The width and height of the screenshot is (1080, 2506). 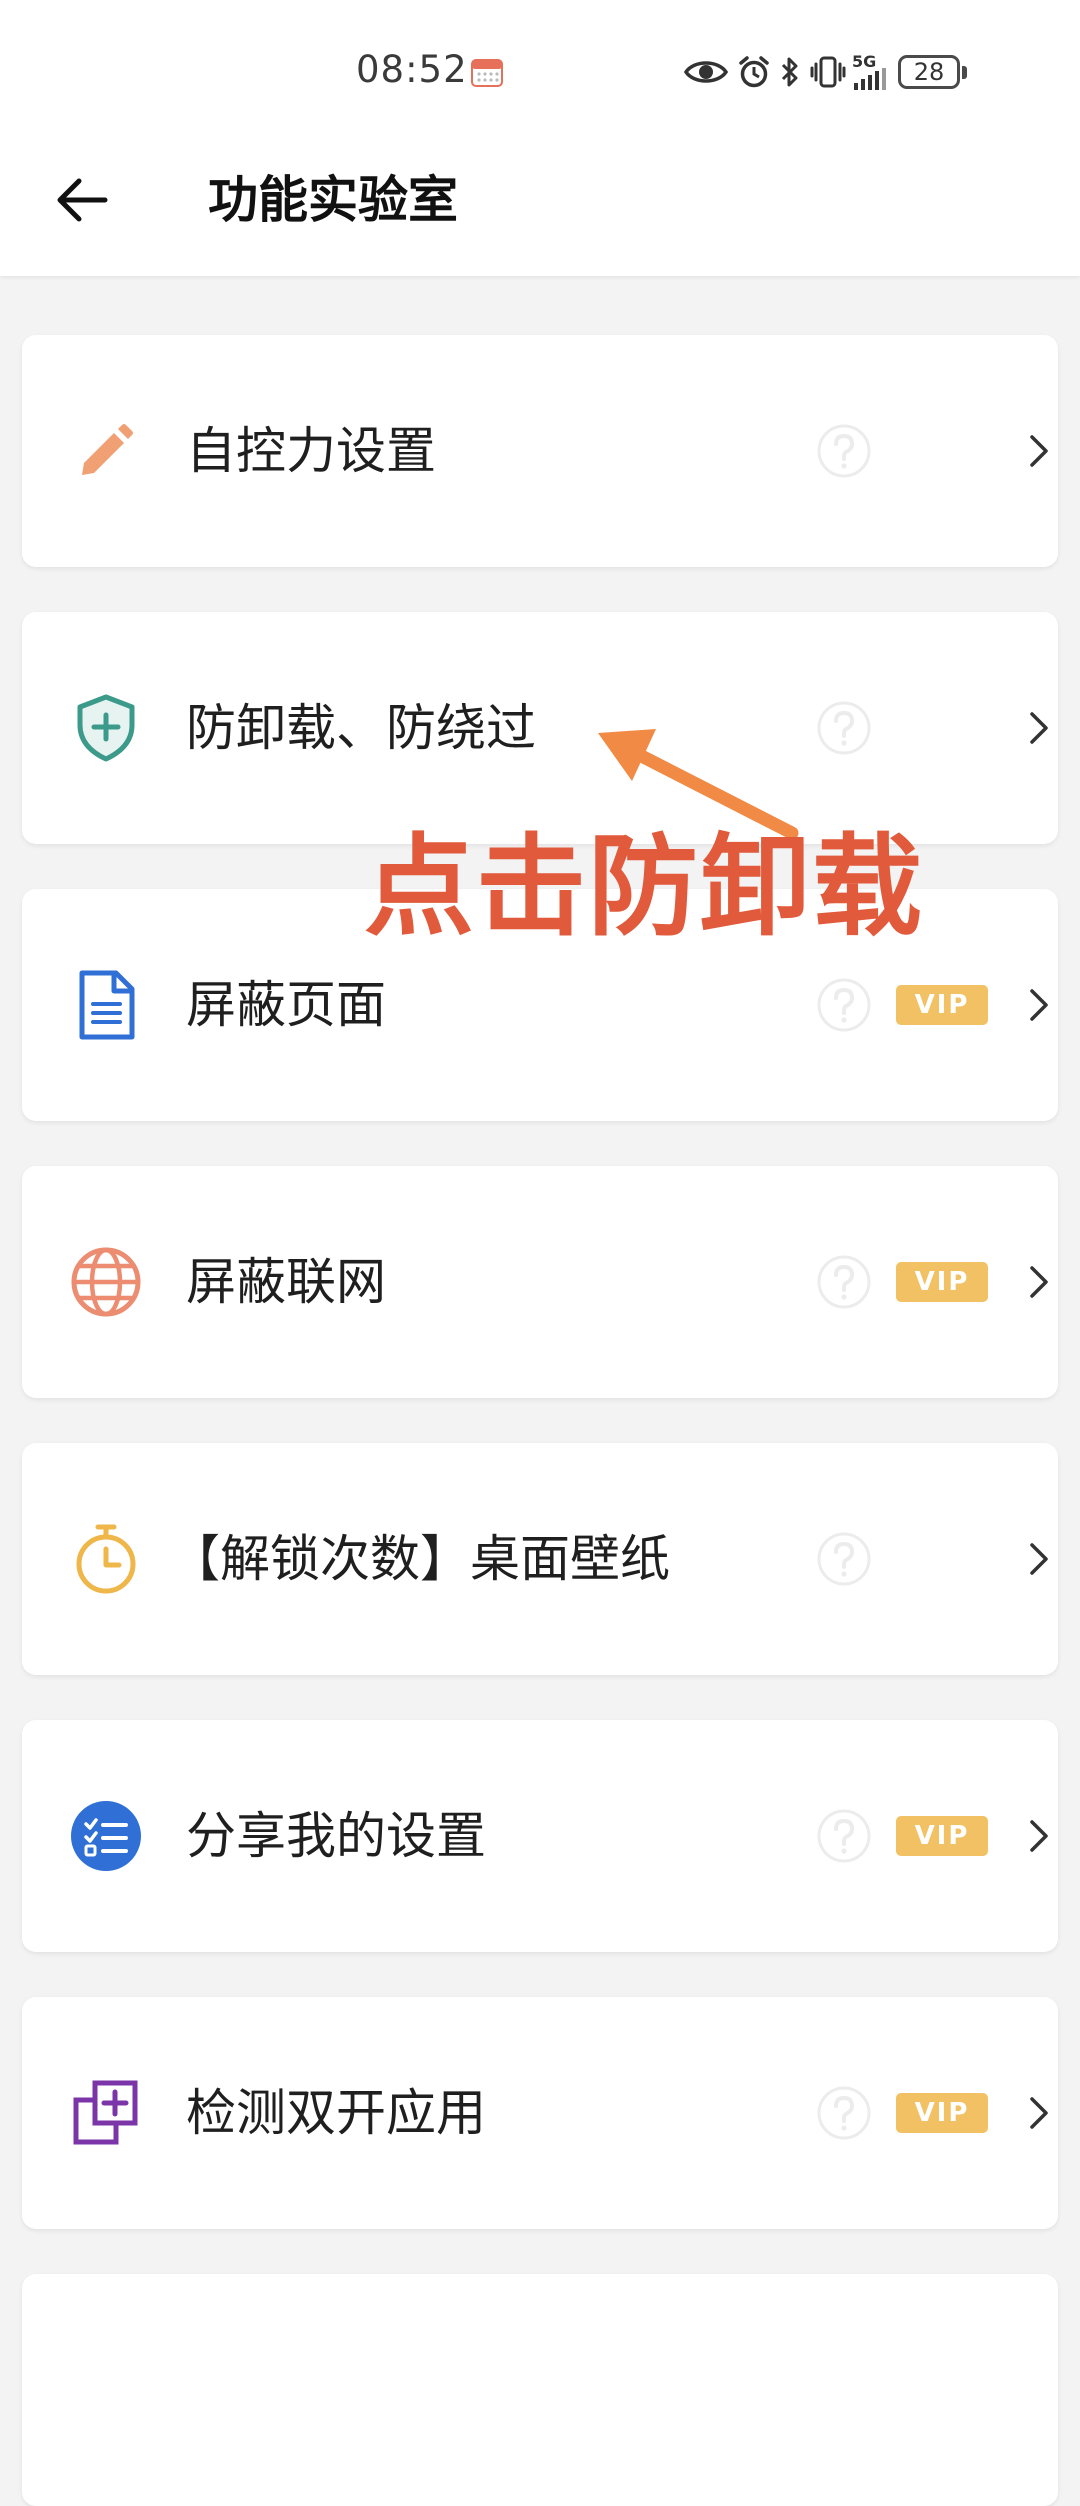 What do you see at coordinates (540, 2113) in the screenshot?
I see `menu-item-detect-dual-apps: 检测双开应用 VIP` at bounding box center [540, 2113].